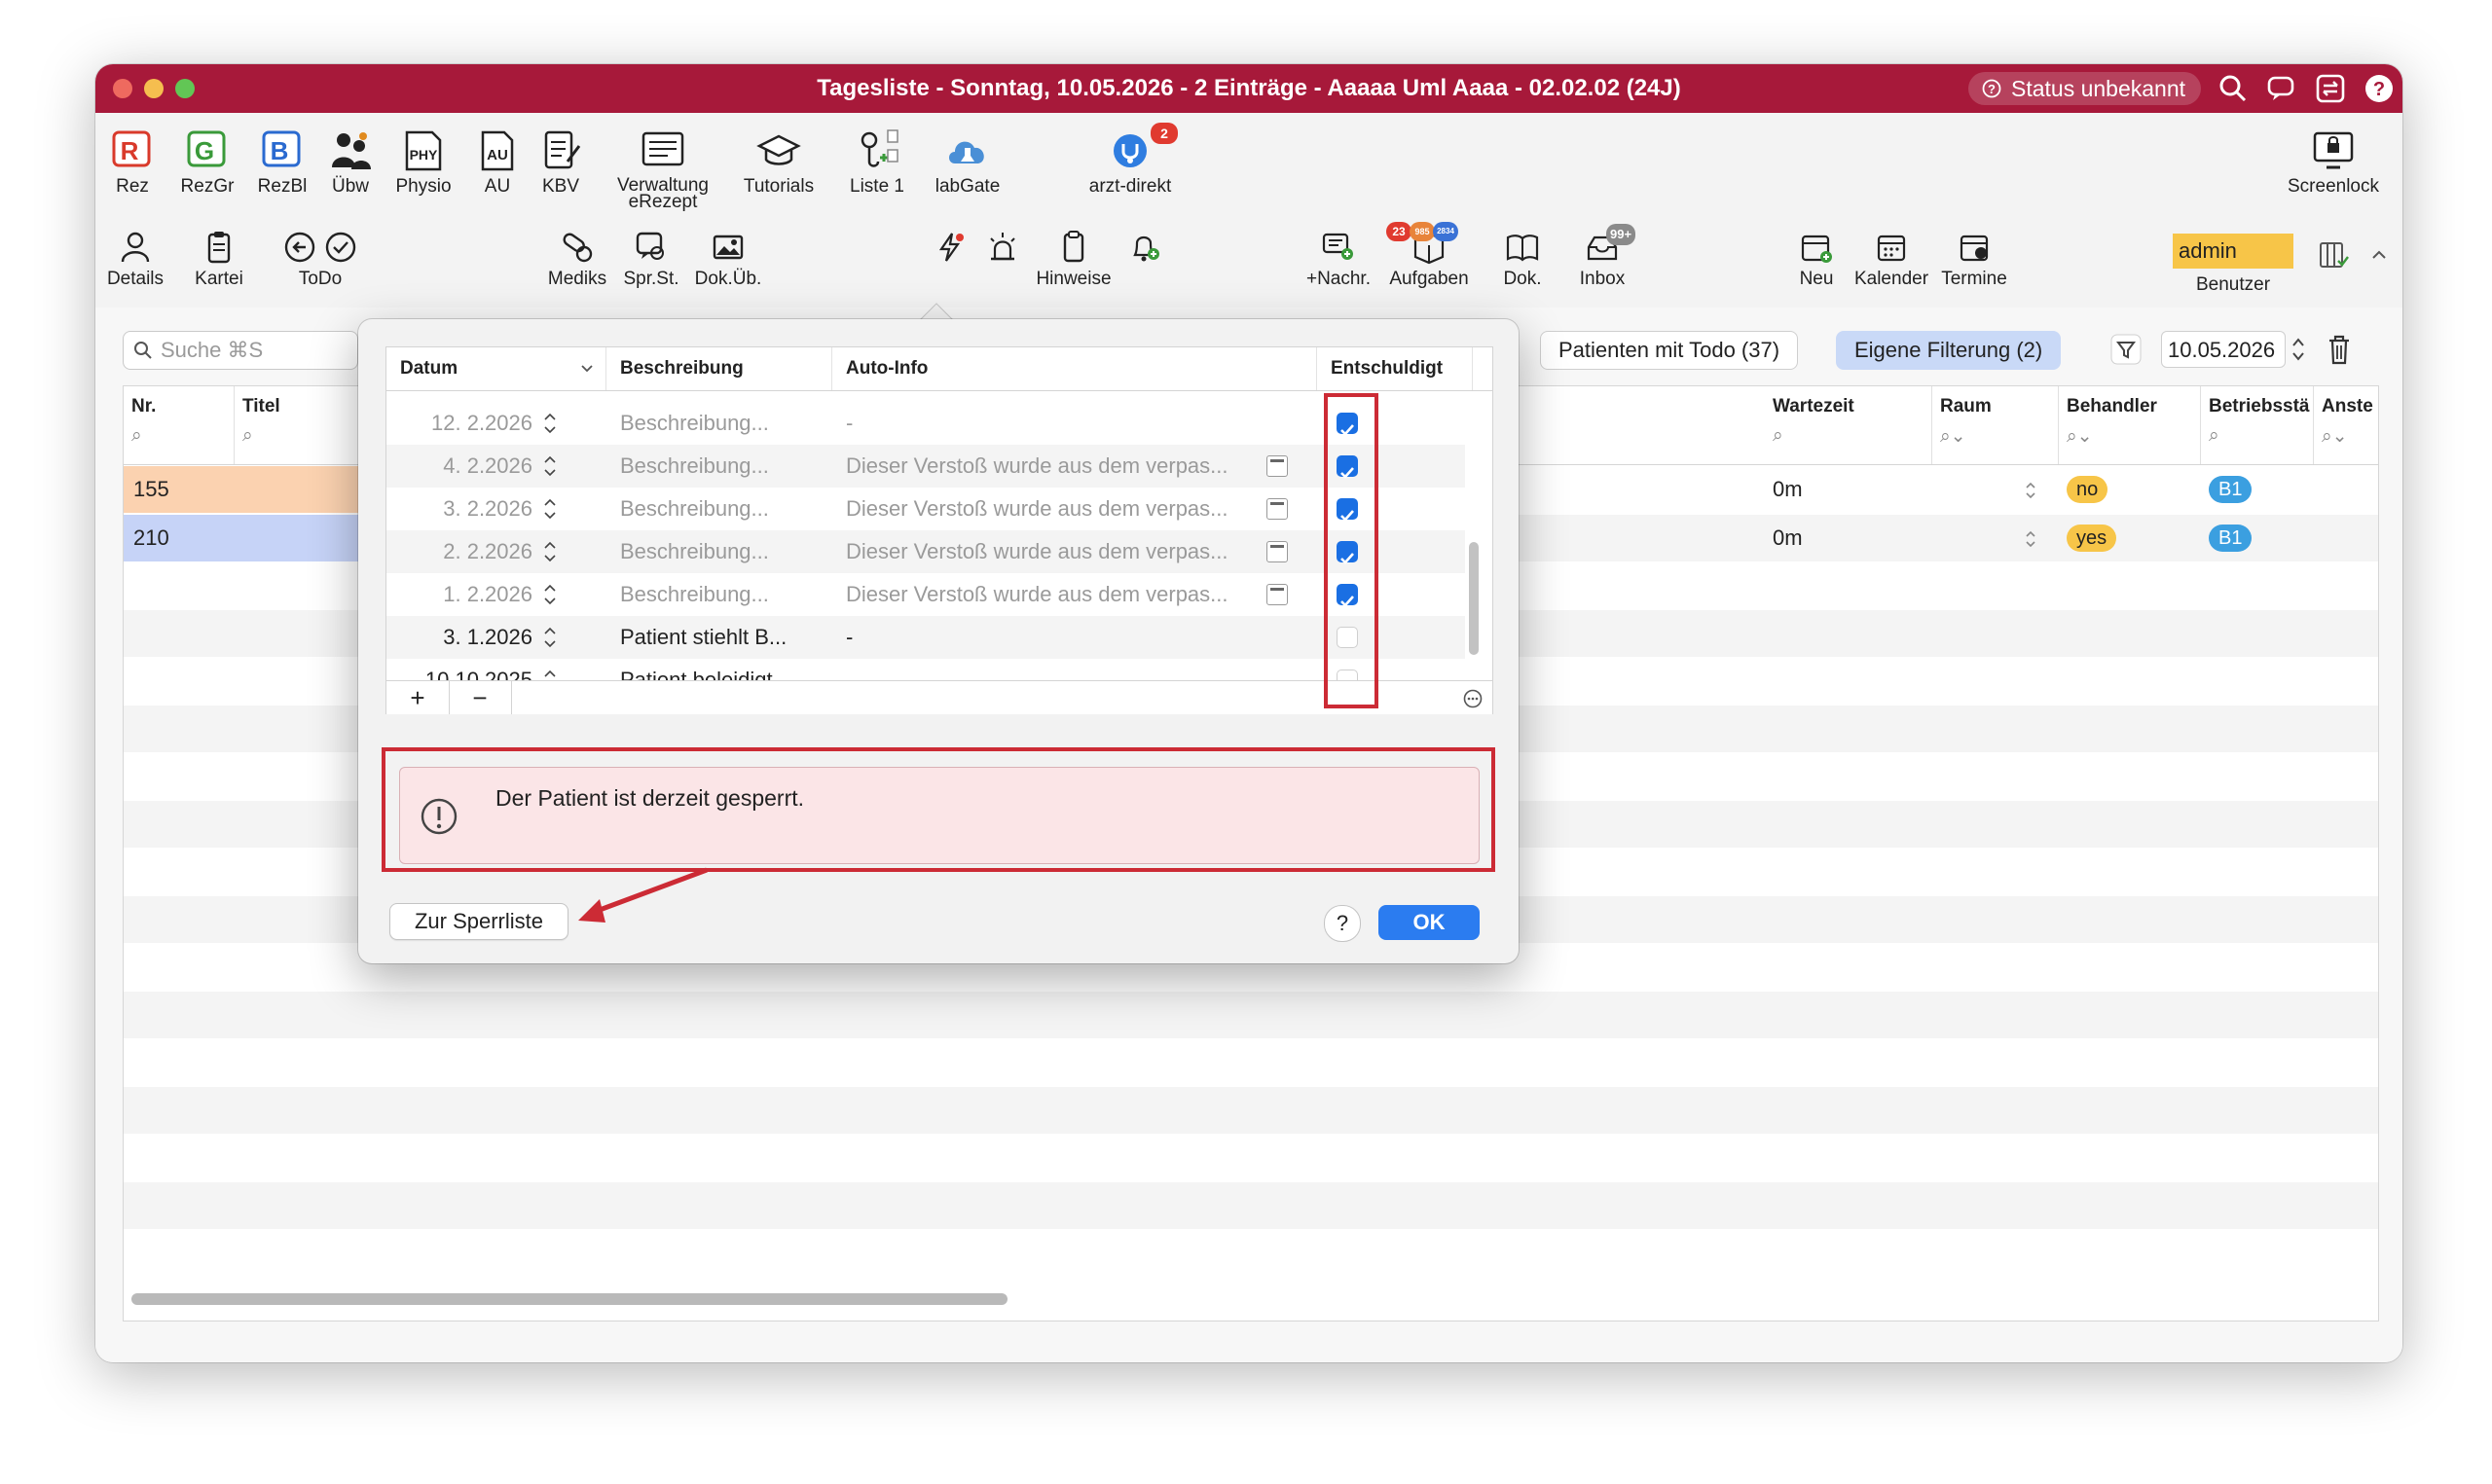 This screenshot has width=2492, height=1484. What do you see at coordinates (968, 162) in the screenshot?
I see `tool-labgate: labGate` at bounding box center [968, 162].